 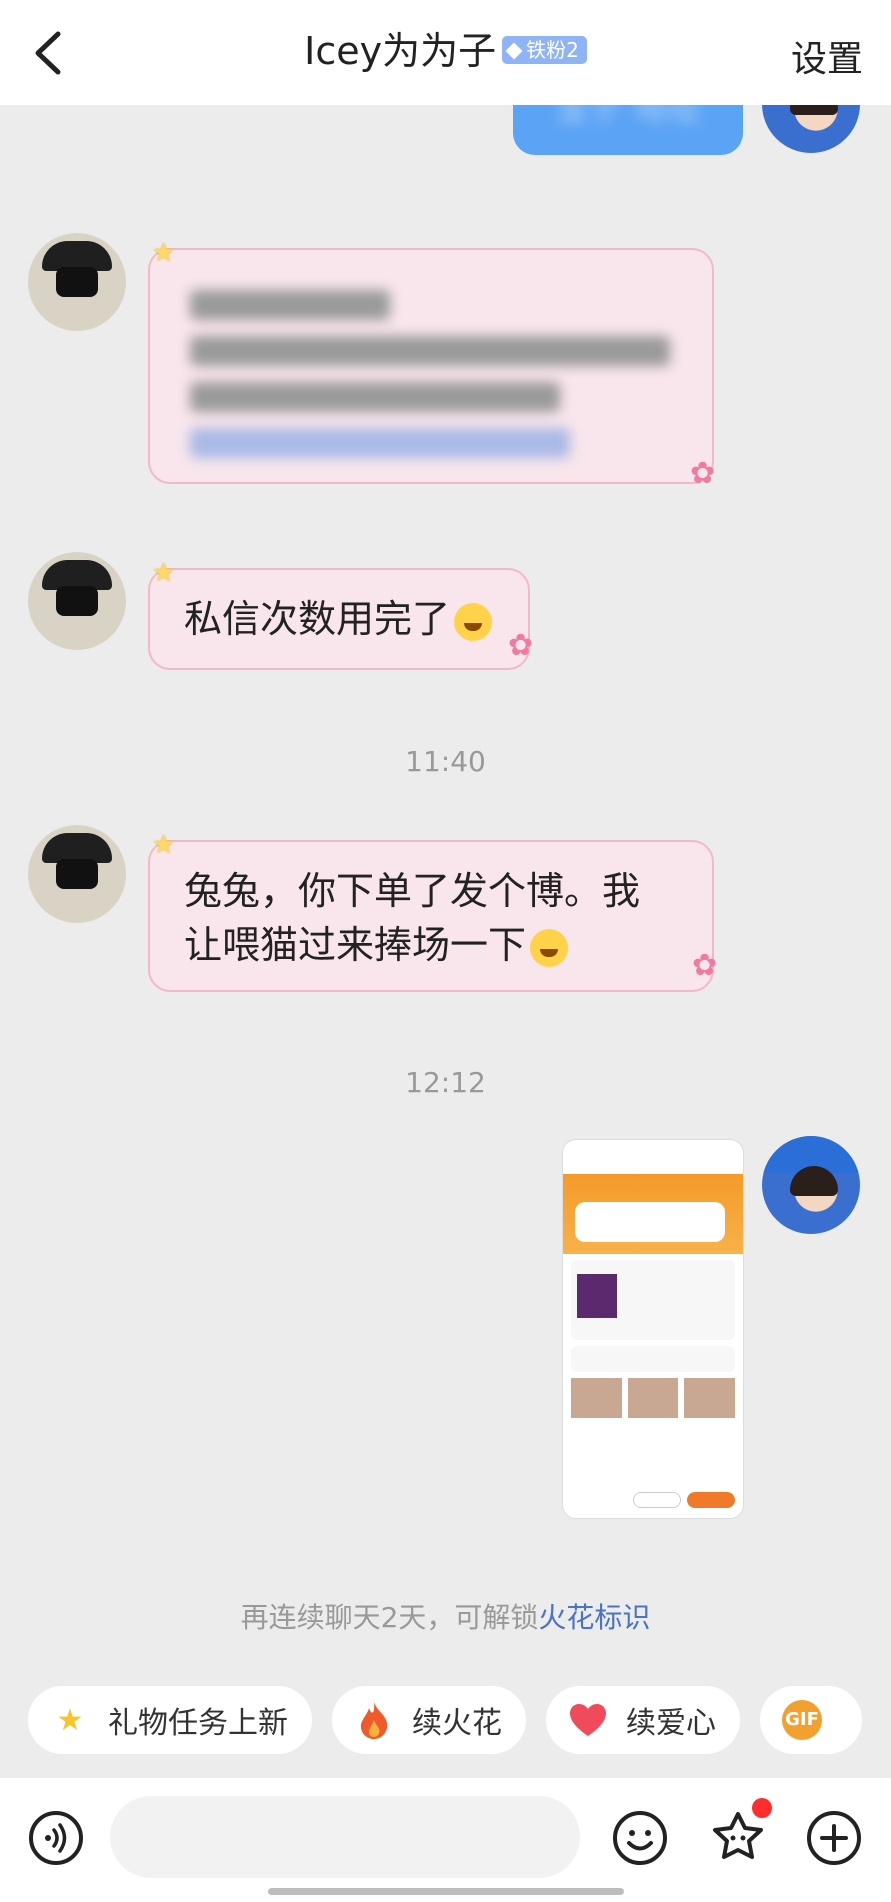 I want to click on emoji-icon, so click(x=640, y=1838).